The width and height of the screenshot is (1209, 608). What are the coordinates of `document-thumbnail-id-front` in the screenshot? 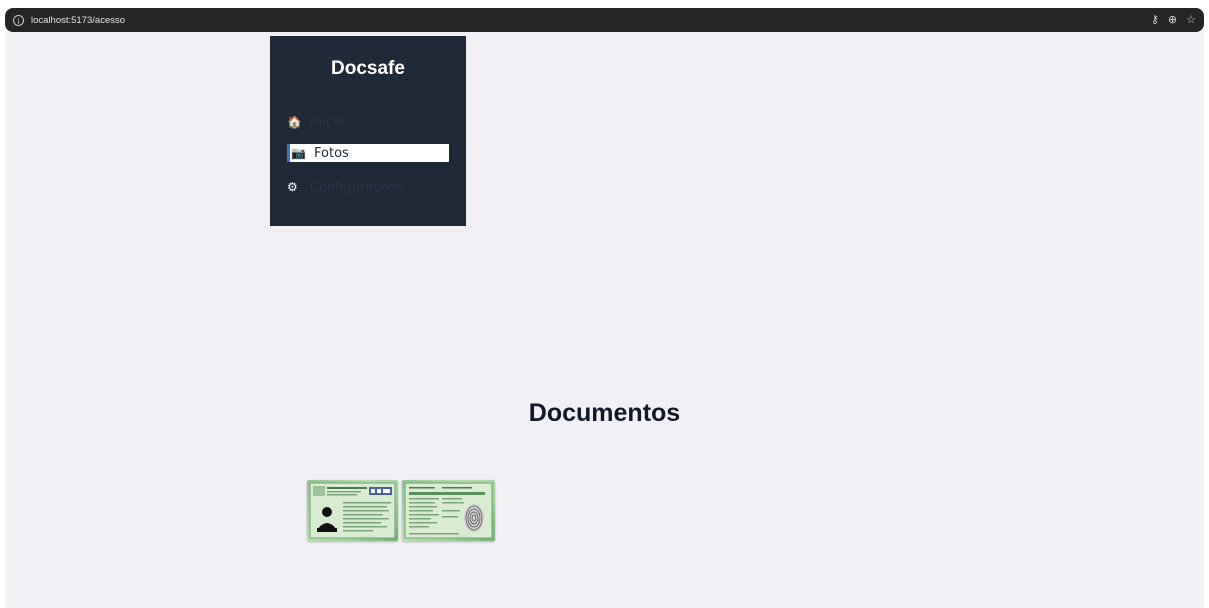 It's located at (352, 510).